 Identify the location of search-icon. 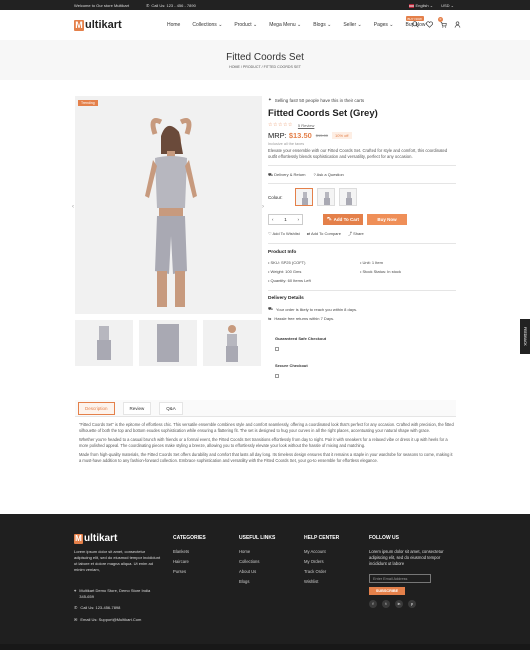
(415, 24).